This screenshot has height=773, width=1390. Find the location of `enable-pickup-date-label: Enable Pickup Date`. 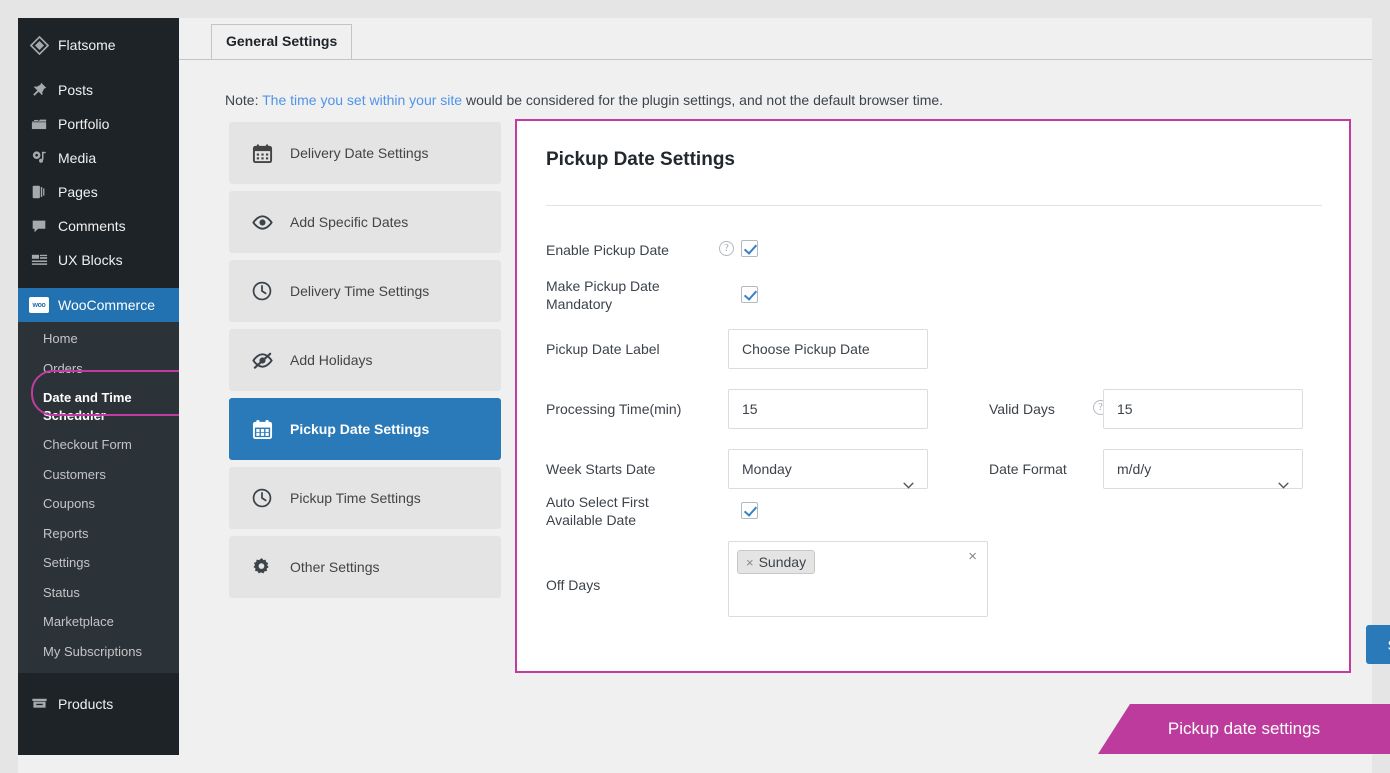

enable-pickup-date-label: Enable Pickup Date is located at coordinates (607, 250).